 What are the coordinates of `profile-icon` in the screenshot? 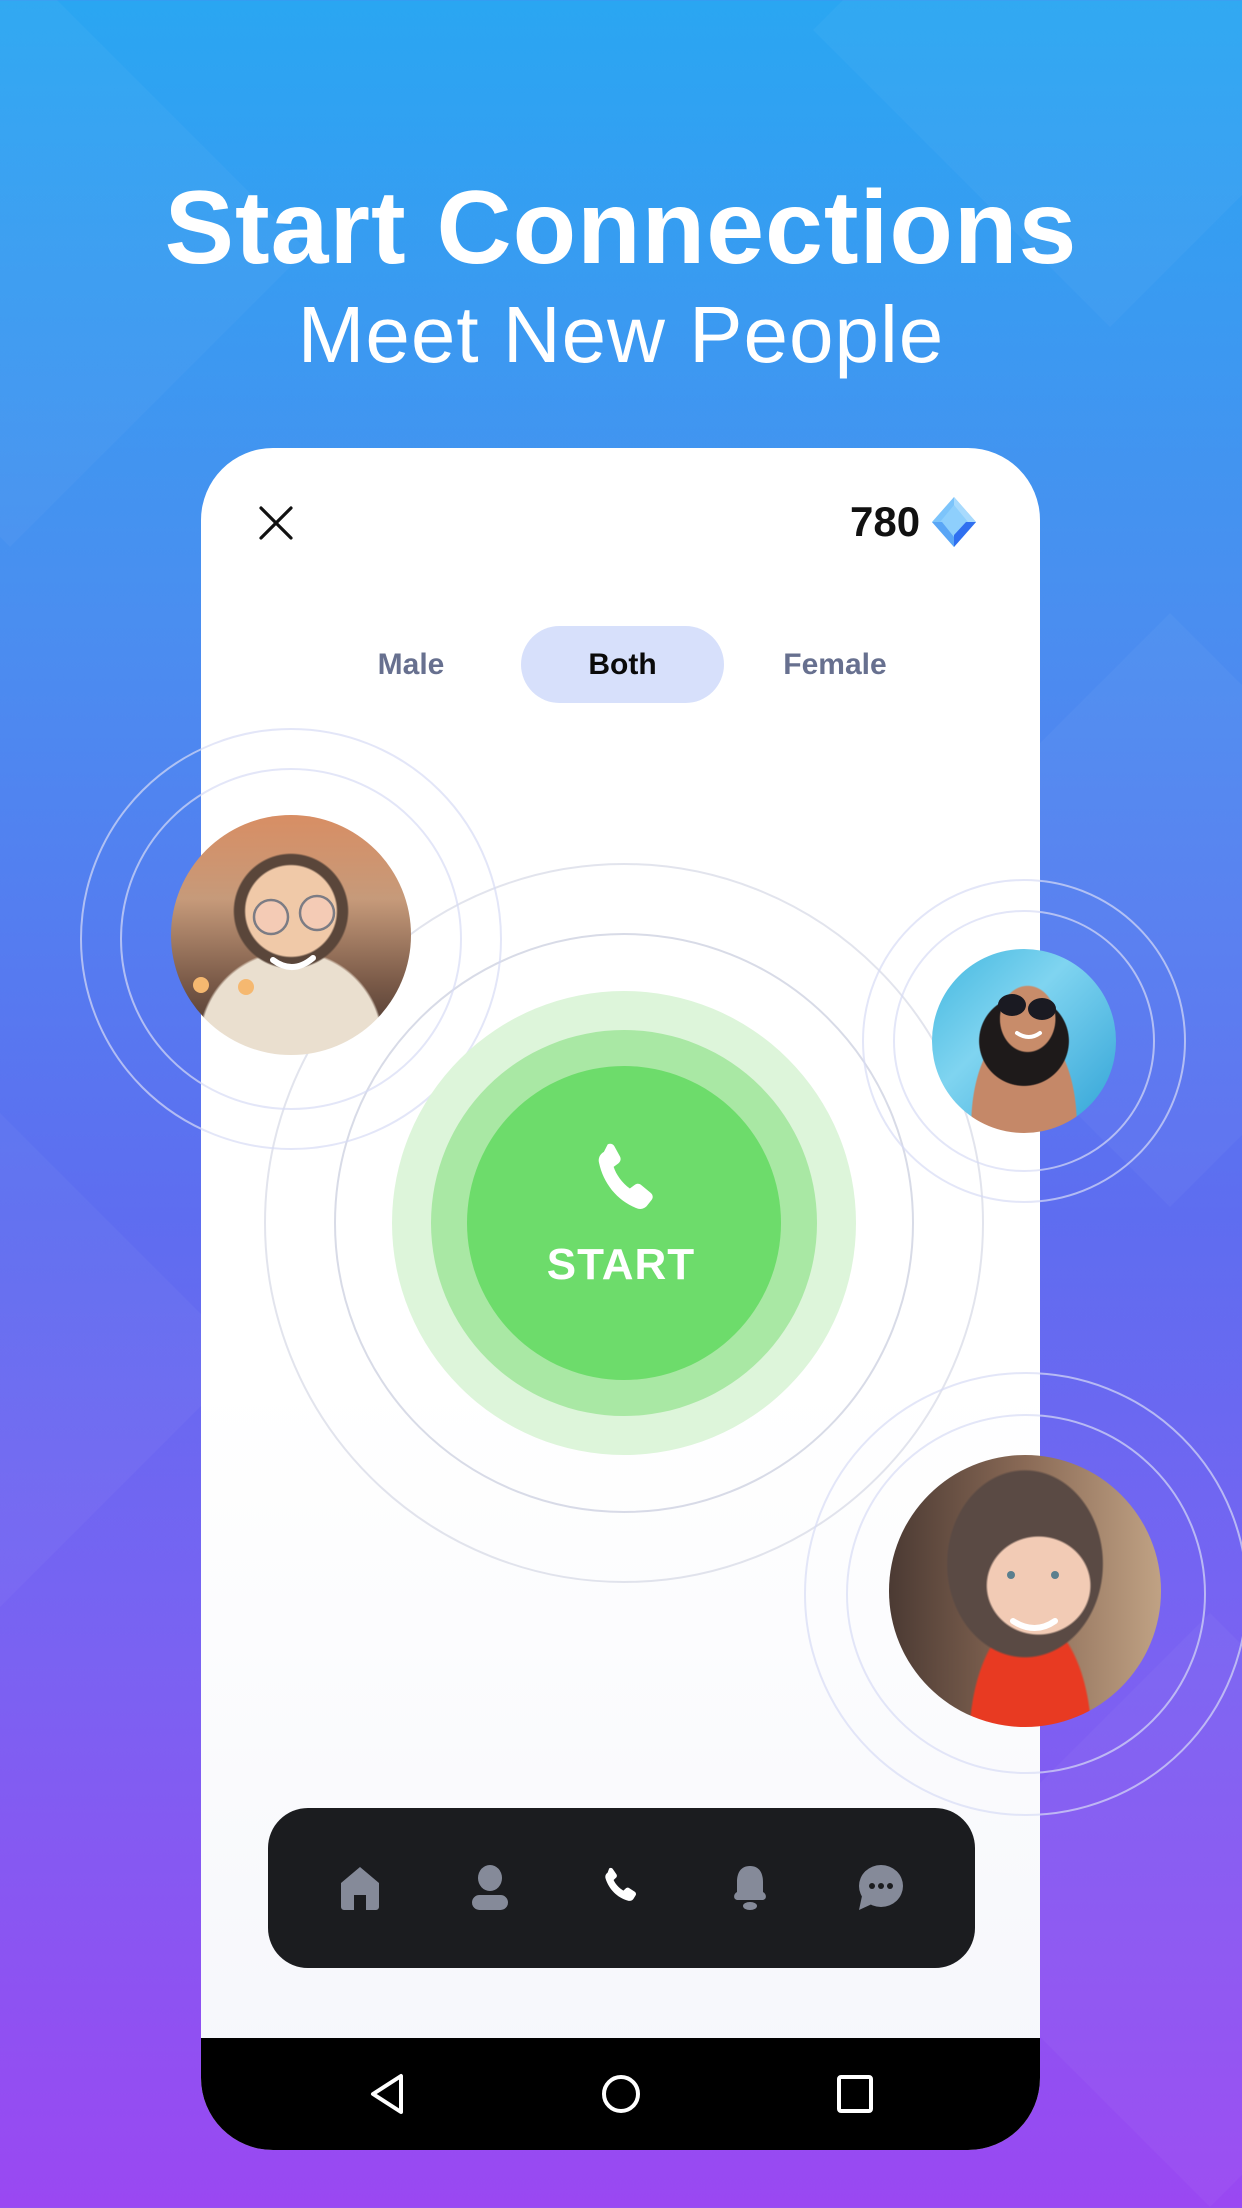 It's located at (490, 1887).